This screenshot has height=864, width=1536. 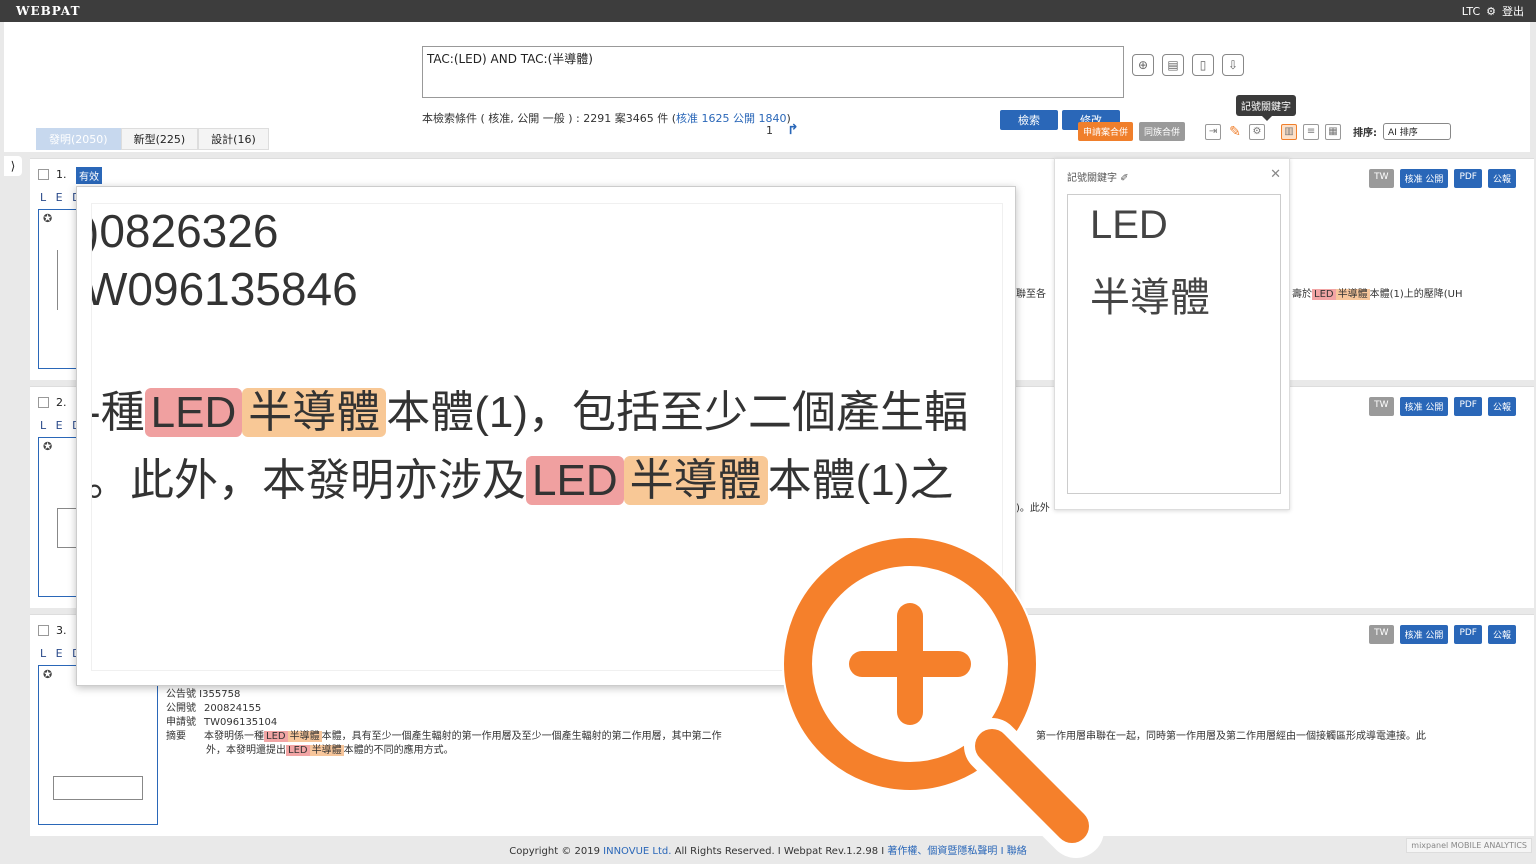 What do you see at coordinates (181, 708) in the screenshot?
I see `publication-label: 公開號` at bounding box center [181, 708].